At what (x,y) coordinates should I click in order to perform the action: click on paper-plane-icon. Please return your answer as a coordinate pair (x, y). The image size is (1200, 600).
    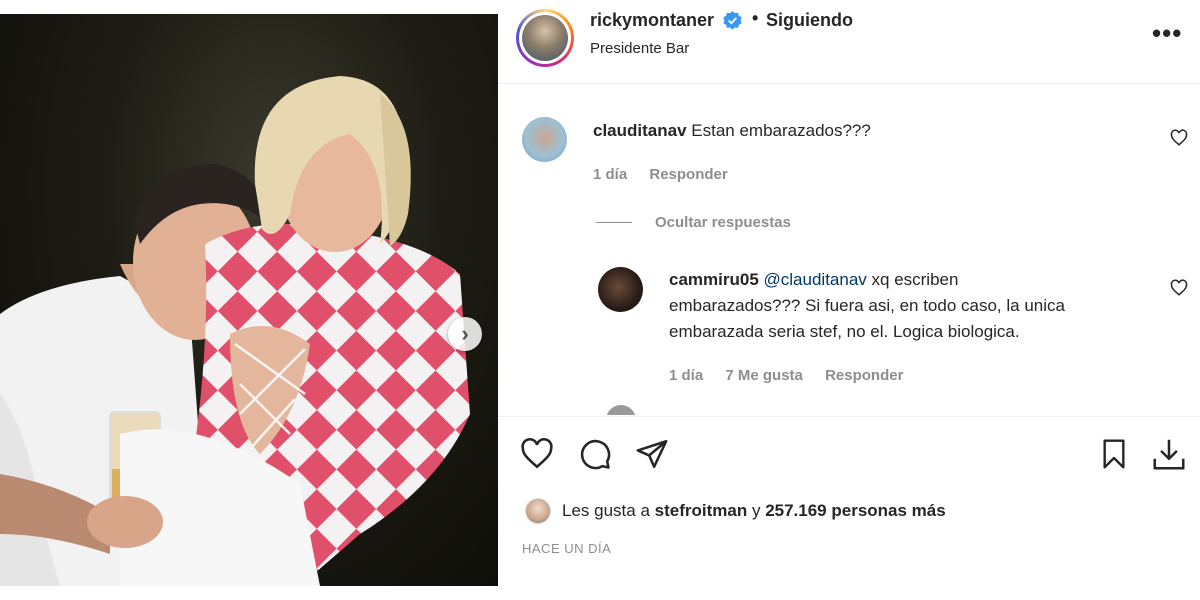
    Looking at the image, I should click on (652, 454).